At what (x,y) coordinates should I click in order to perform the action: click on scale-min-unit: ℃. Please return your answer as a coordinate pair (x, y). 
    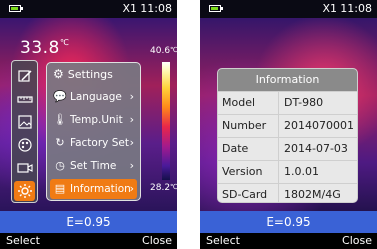
    Looking at the image, I should click on (173, 187).